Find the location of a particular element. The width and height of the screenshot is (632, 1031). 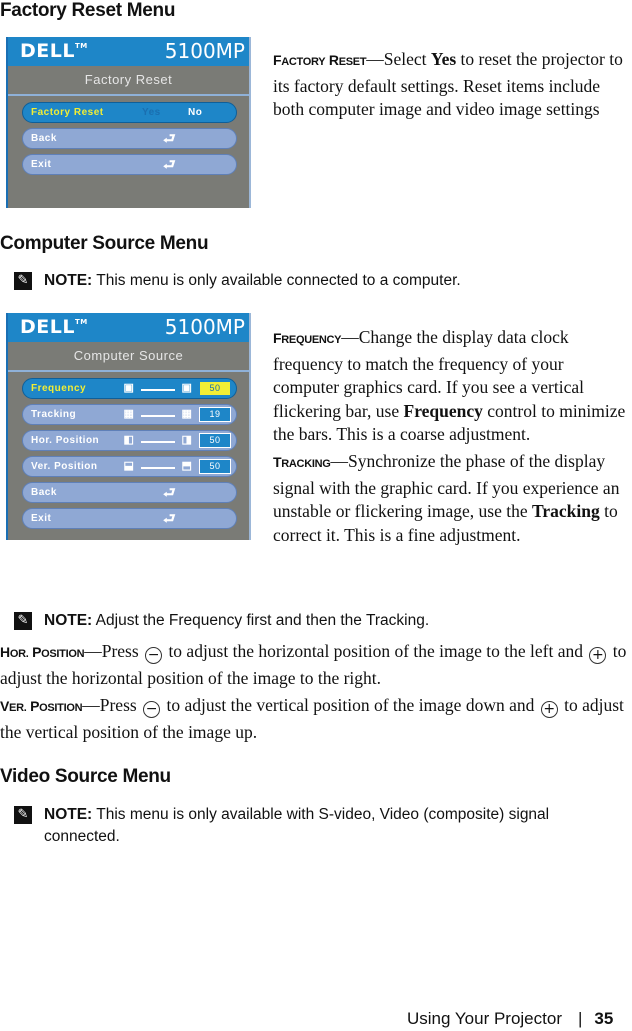

osd-row-frequency: Frequency ▣ ▣ 50 is located at coordinates (129, 388).